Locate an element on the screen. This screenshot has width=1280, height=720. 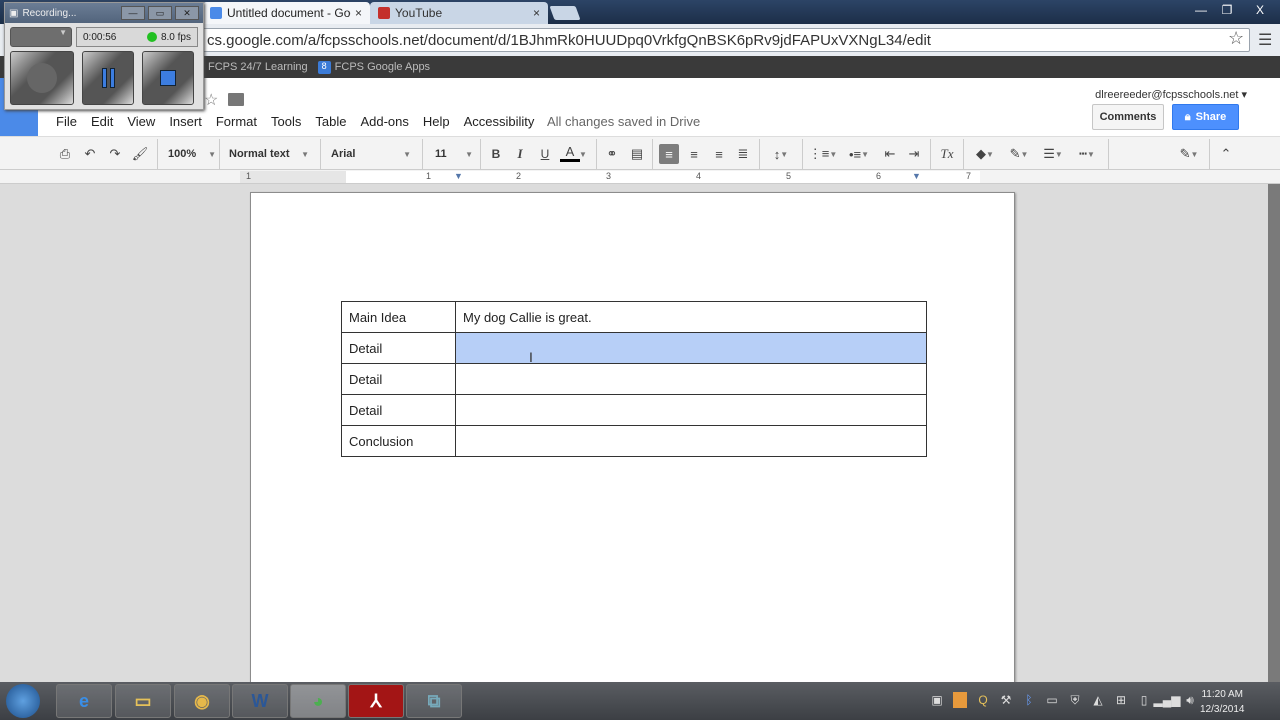
menu-accessibility: Accessibility is located at coordinates (499, 121).